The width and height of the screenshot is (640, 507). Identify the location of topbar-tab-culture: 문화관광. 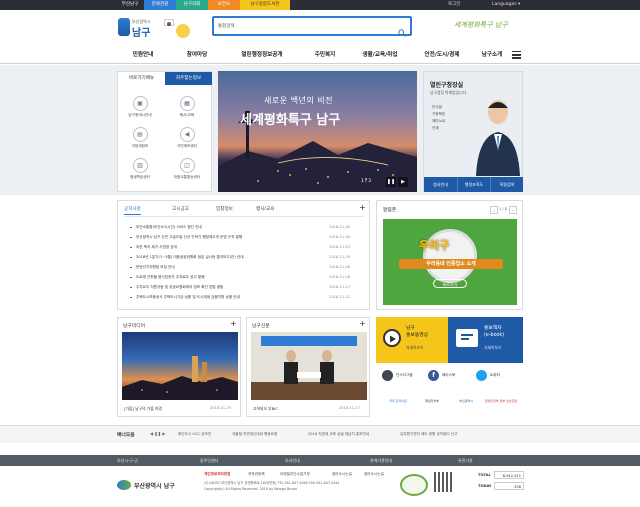
(160, 5).